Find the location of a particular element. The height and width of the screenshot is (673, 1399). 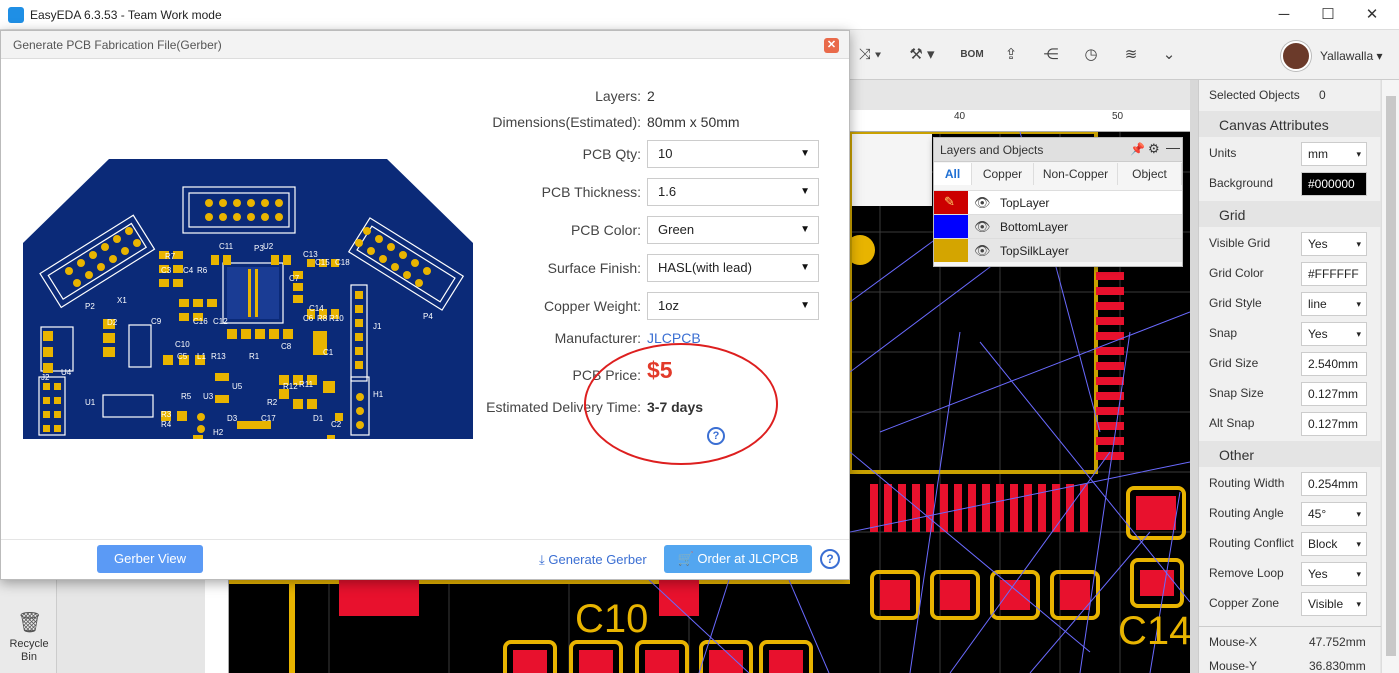

qty-value: 10 is located at coordinates (665, 153).